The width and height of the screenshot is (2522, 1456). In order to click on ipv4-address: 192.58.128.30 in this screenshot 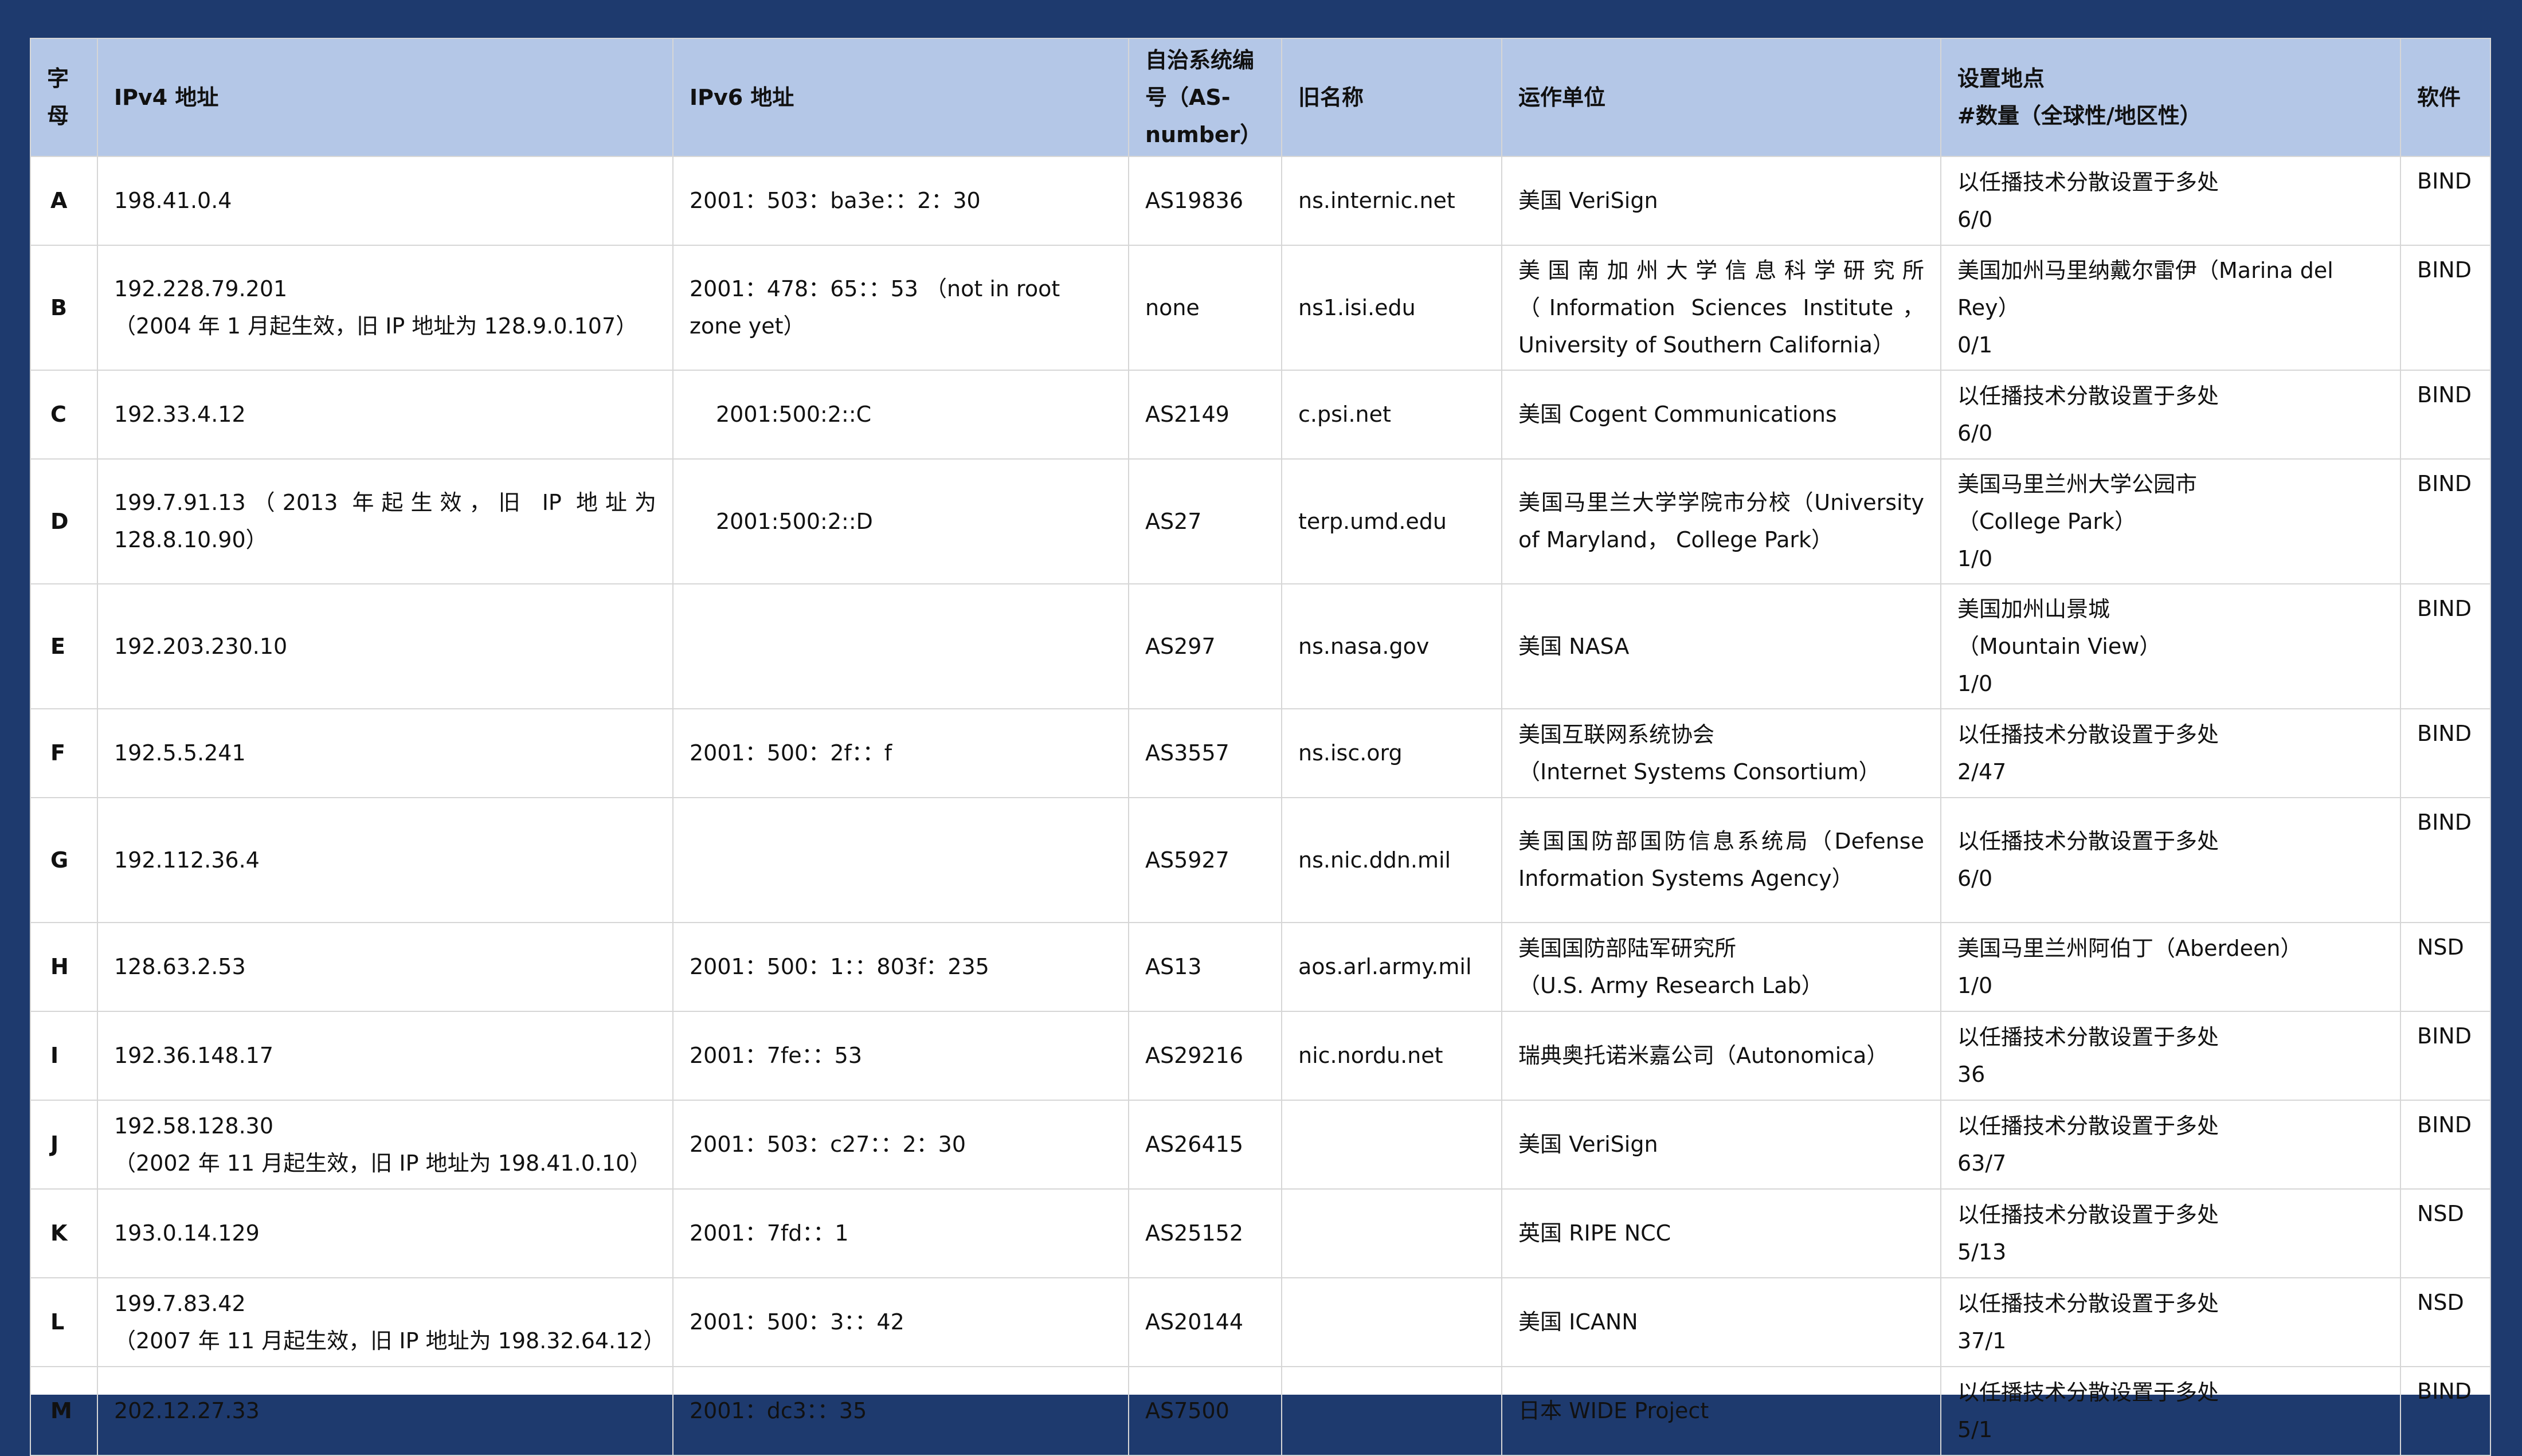, I will do `click(194, 1126)`.